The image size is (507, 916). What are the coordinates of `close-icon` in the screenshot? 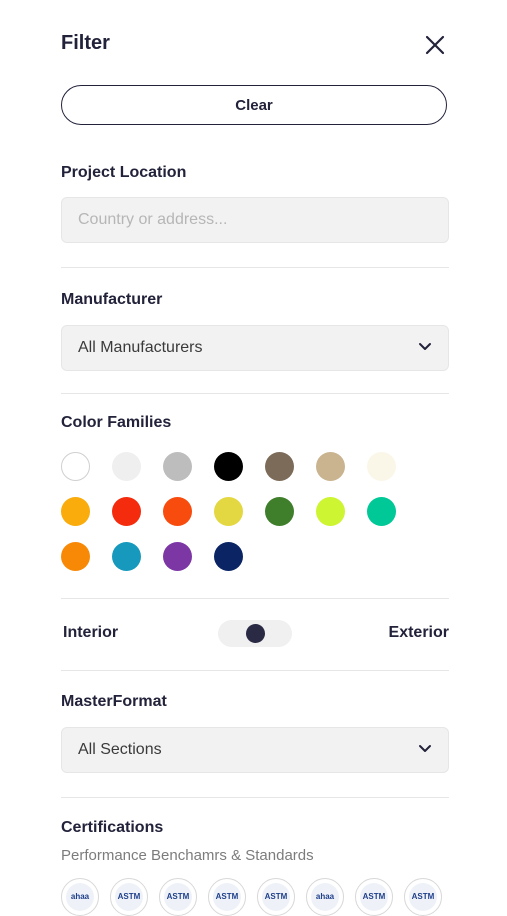 It's located at (435, 45).